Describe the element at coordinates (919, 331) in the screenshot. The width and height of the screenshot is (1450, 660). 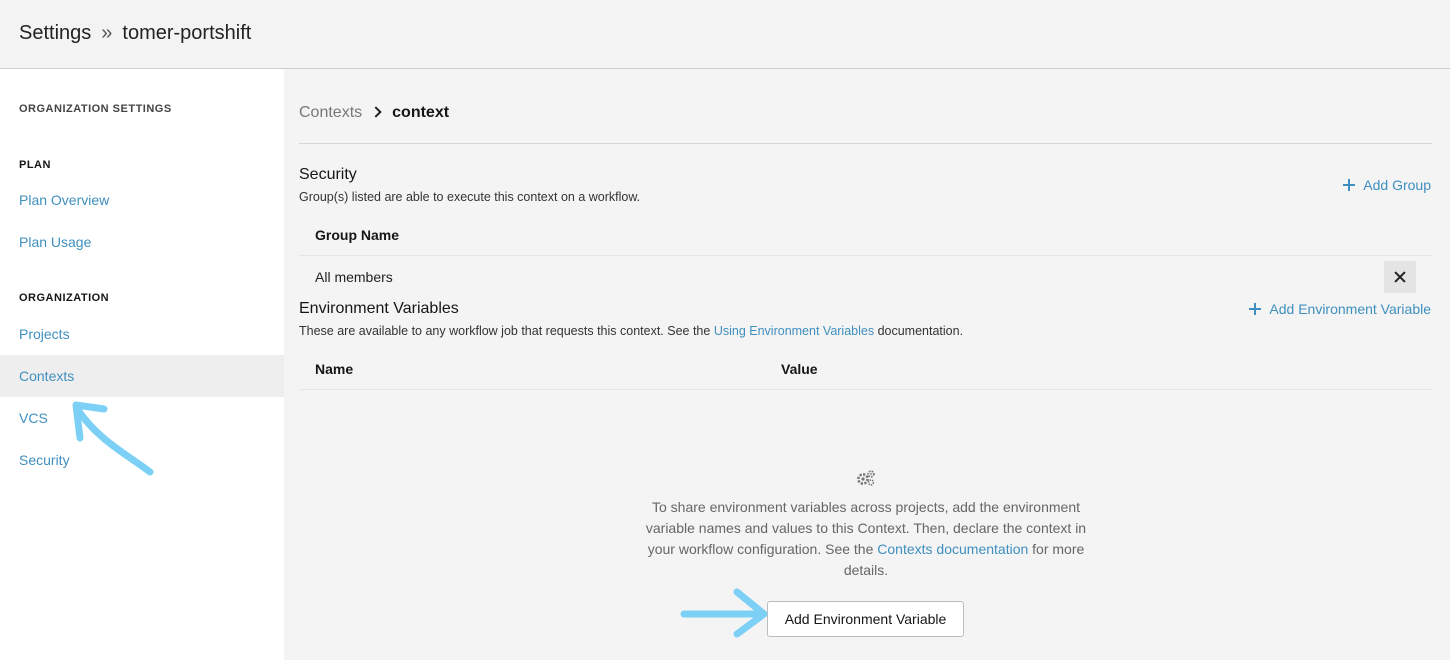
I see `env-desc-tail: documentation.` at that location.